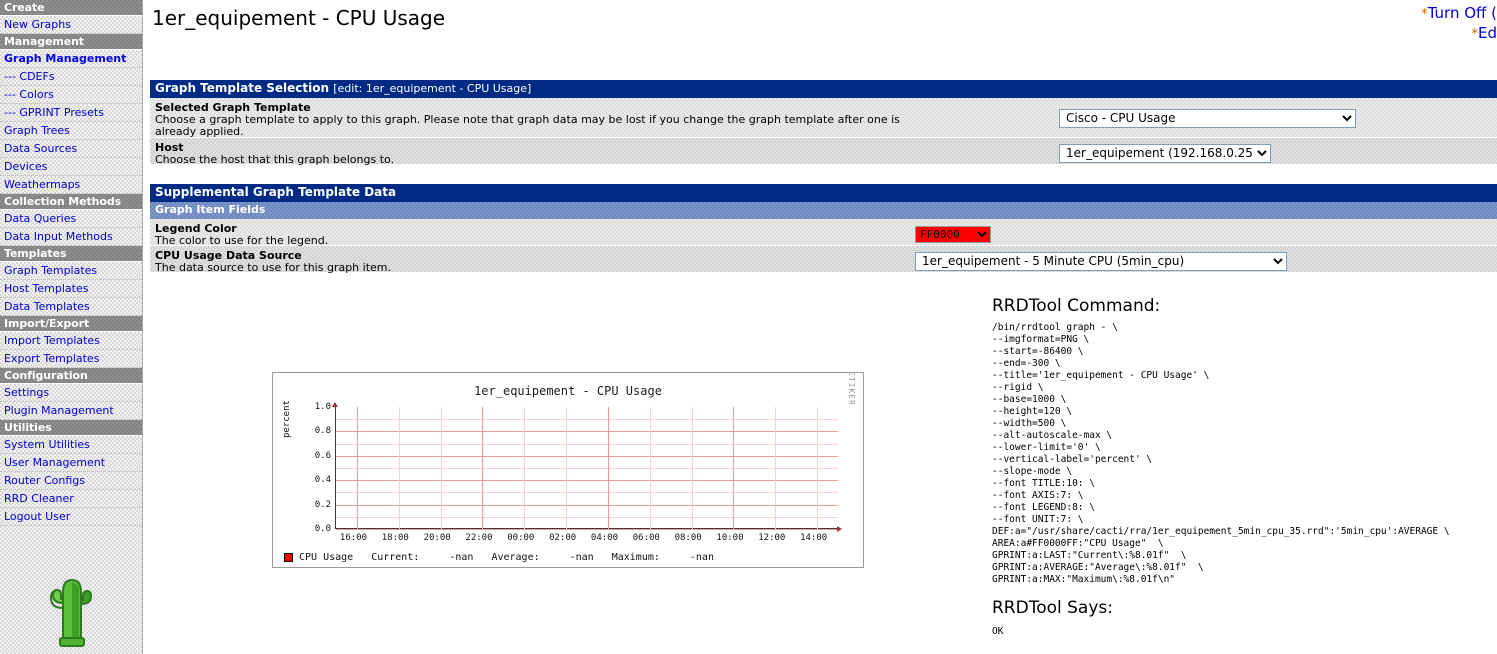 Image resolution: width=1497 pixels, height=654 pixels. Describe the element at coordinates (71, 289) in the screenshot. I see `sidebar-item-host-templates: Host Templates` at that location.